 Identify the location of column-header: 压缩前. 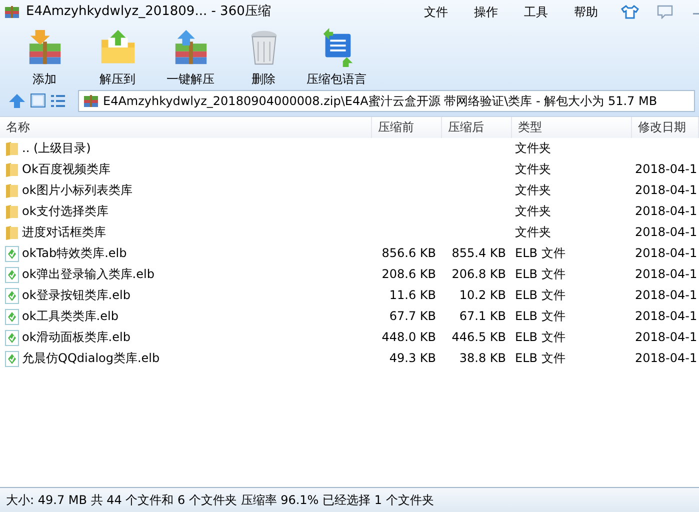
(407, 127).